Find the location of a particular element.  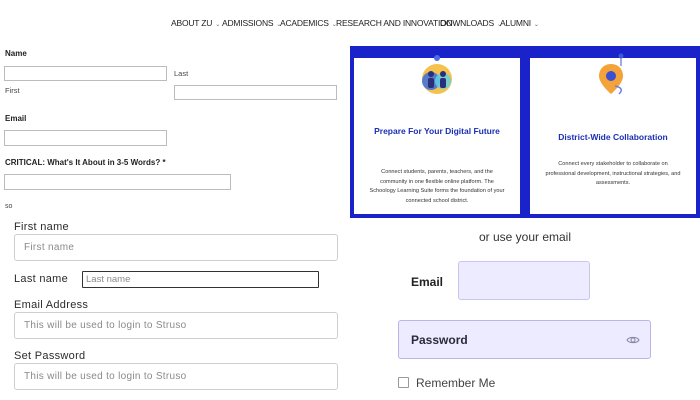

first-name-input is located at coordinates (85, 73).